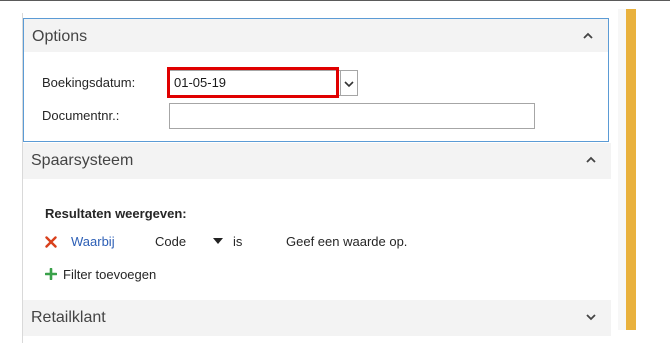 The image size is (670, 343). Describe the element at coordinates (316, 35) in the screenshot. I see `options-header: Options` at that location.